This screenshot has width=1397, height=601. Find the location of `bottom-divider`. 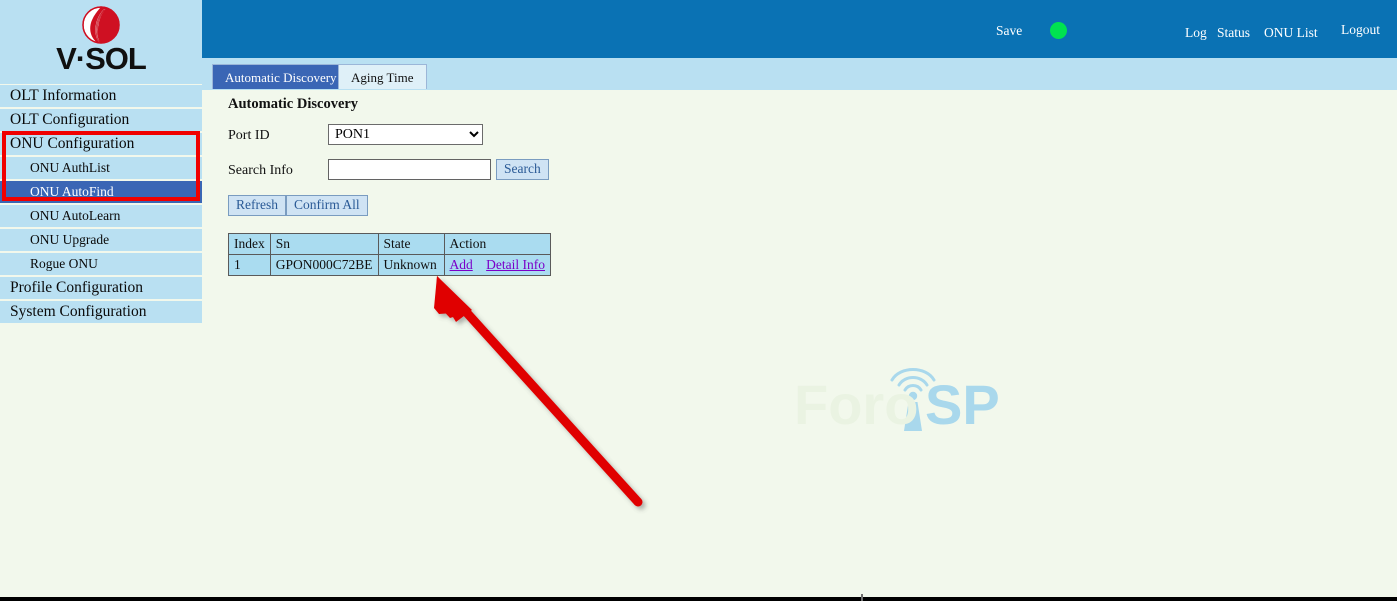

bottom-divider is located at coordinates (698, 599).